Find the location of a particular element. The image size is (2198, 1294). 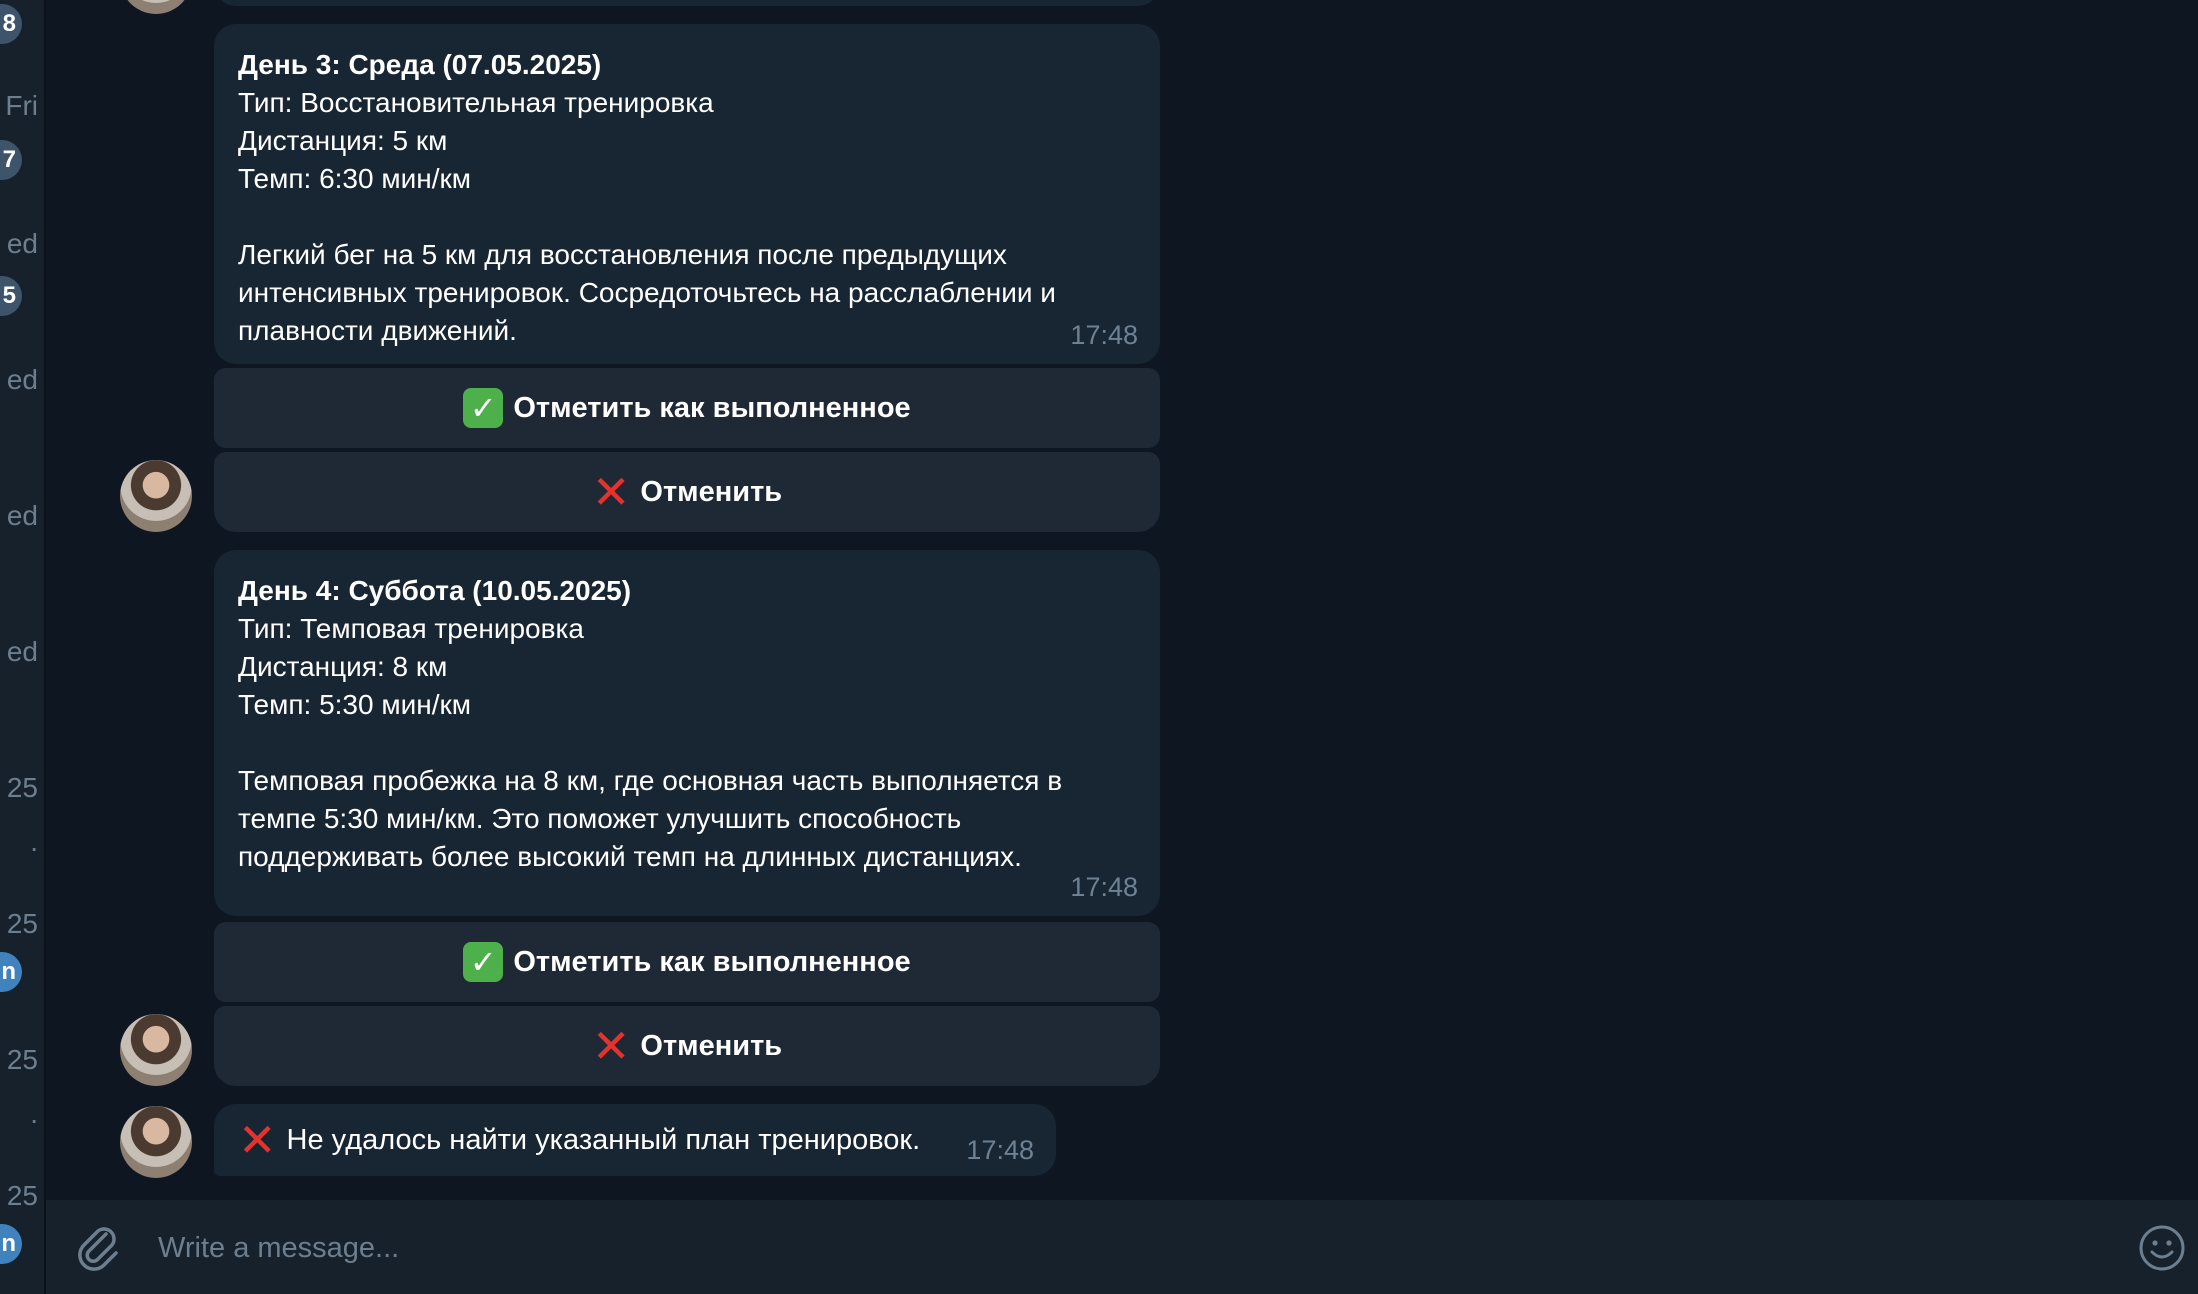

unread-badge: 8 is located at coordinates (11, 24).